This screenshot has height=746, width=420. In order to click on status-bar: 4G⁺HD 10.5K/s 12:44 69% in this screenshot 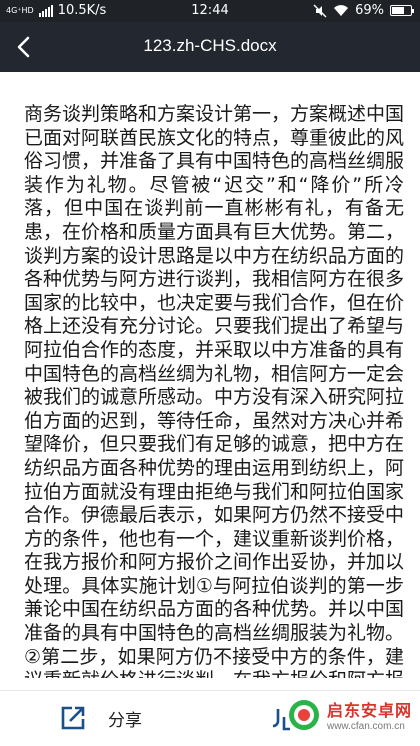, I will do `click(210, 11)`.